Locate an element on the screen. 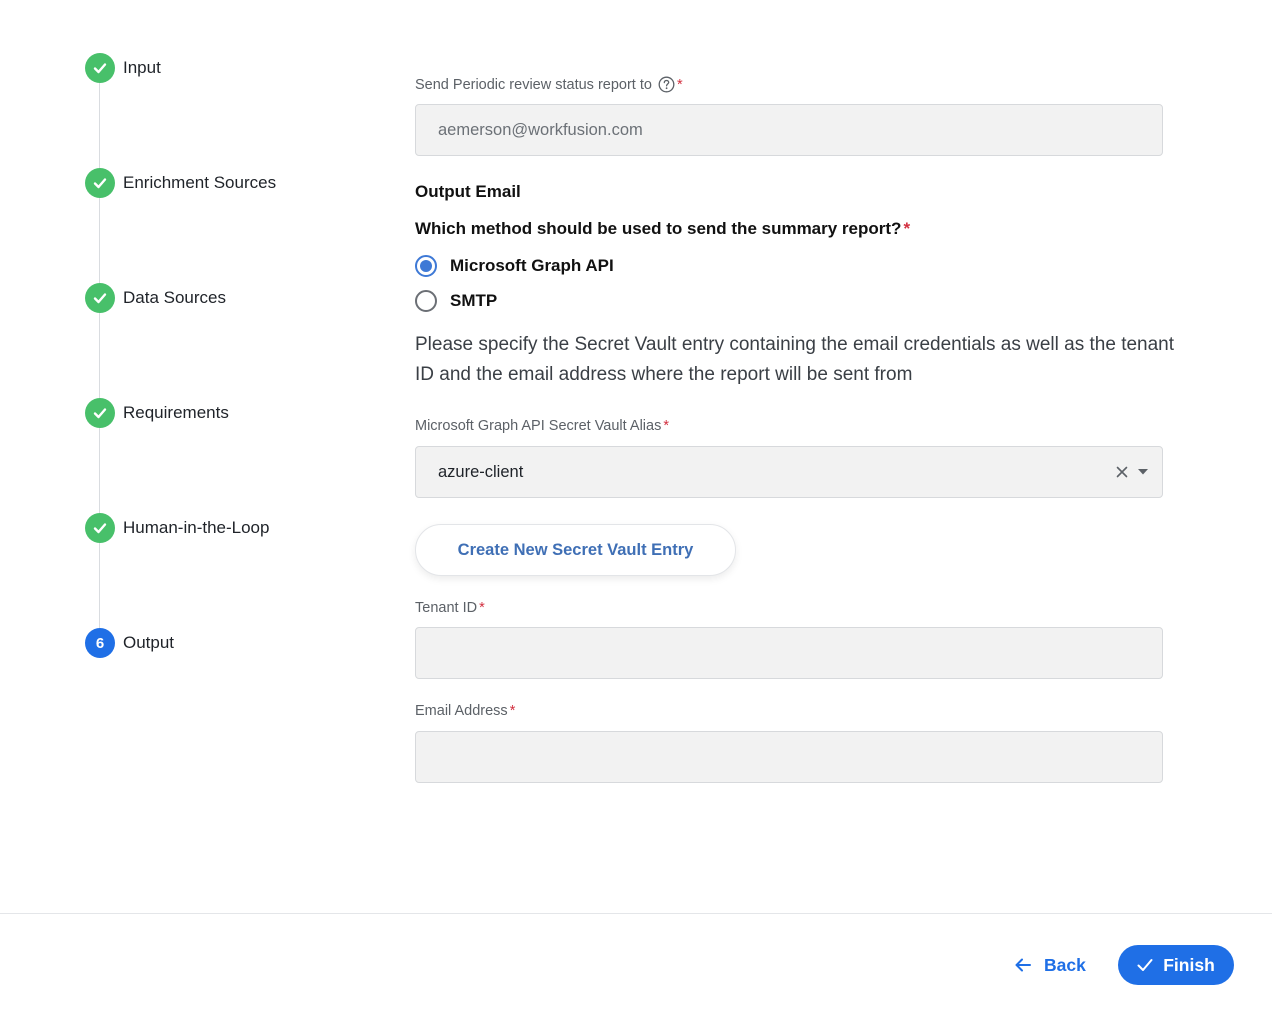 This screenshot has width=1272, height=1009. step-label: Input is located at coordinates (142, 67).